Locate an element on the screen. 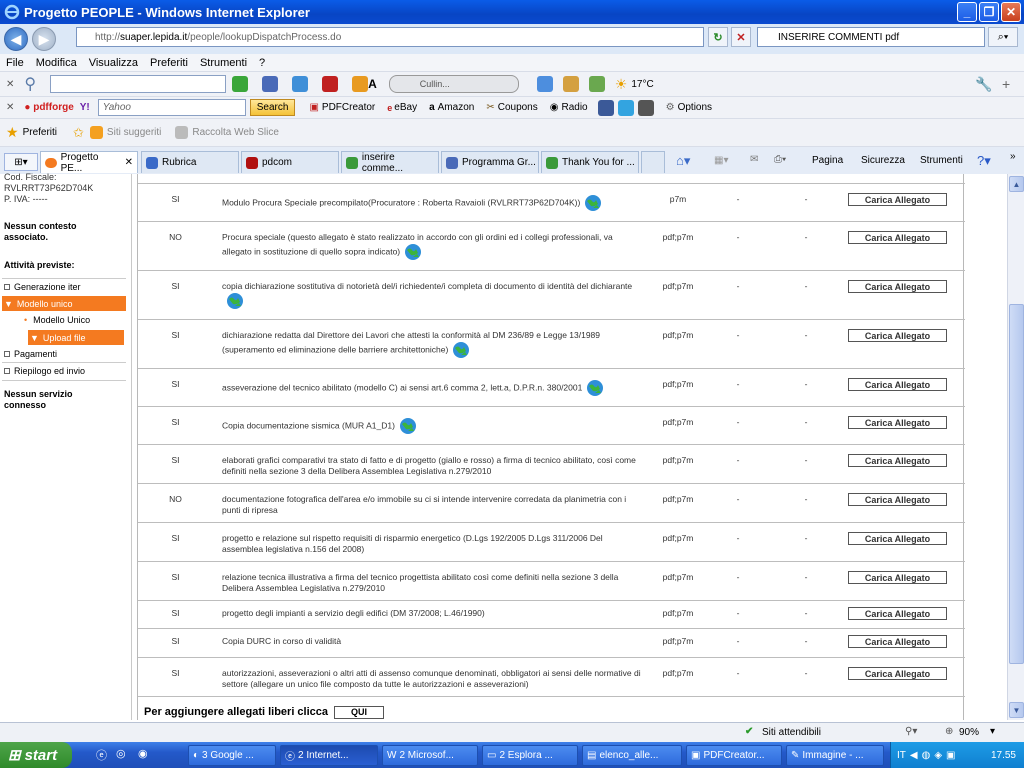  yahoo-search-button: Search is located at coordinates (272, 107).